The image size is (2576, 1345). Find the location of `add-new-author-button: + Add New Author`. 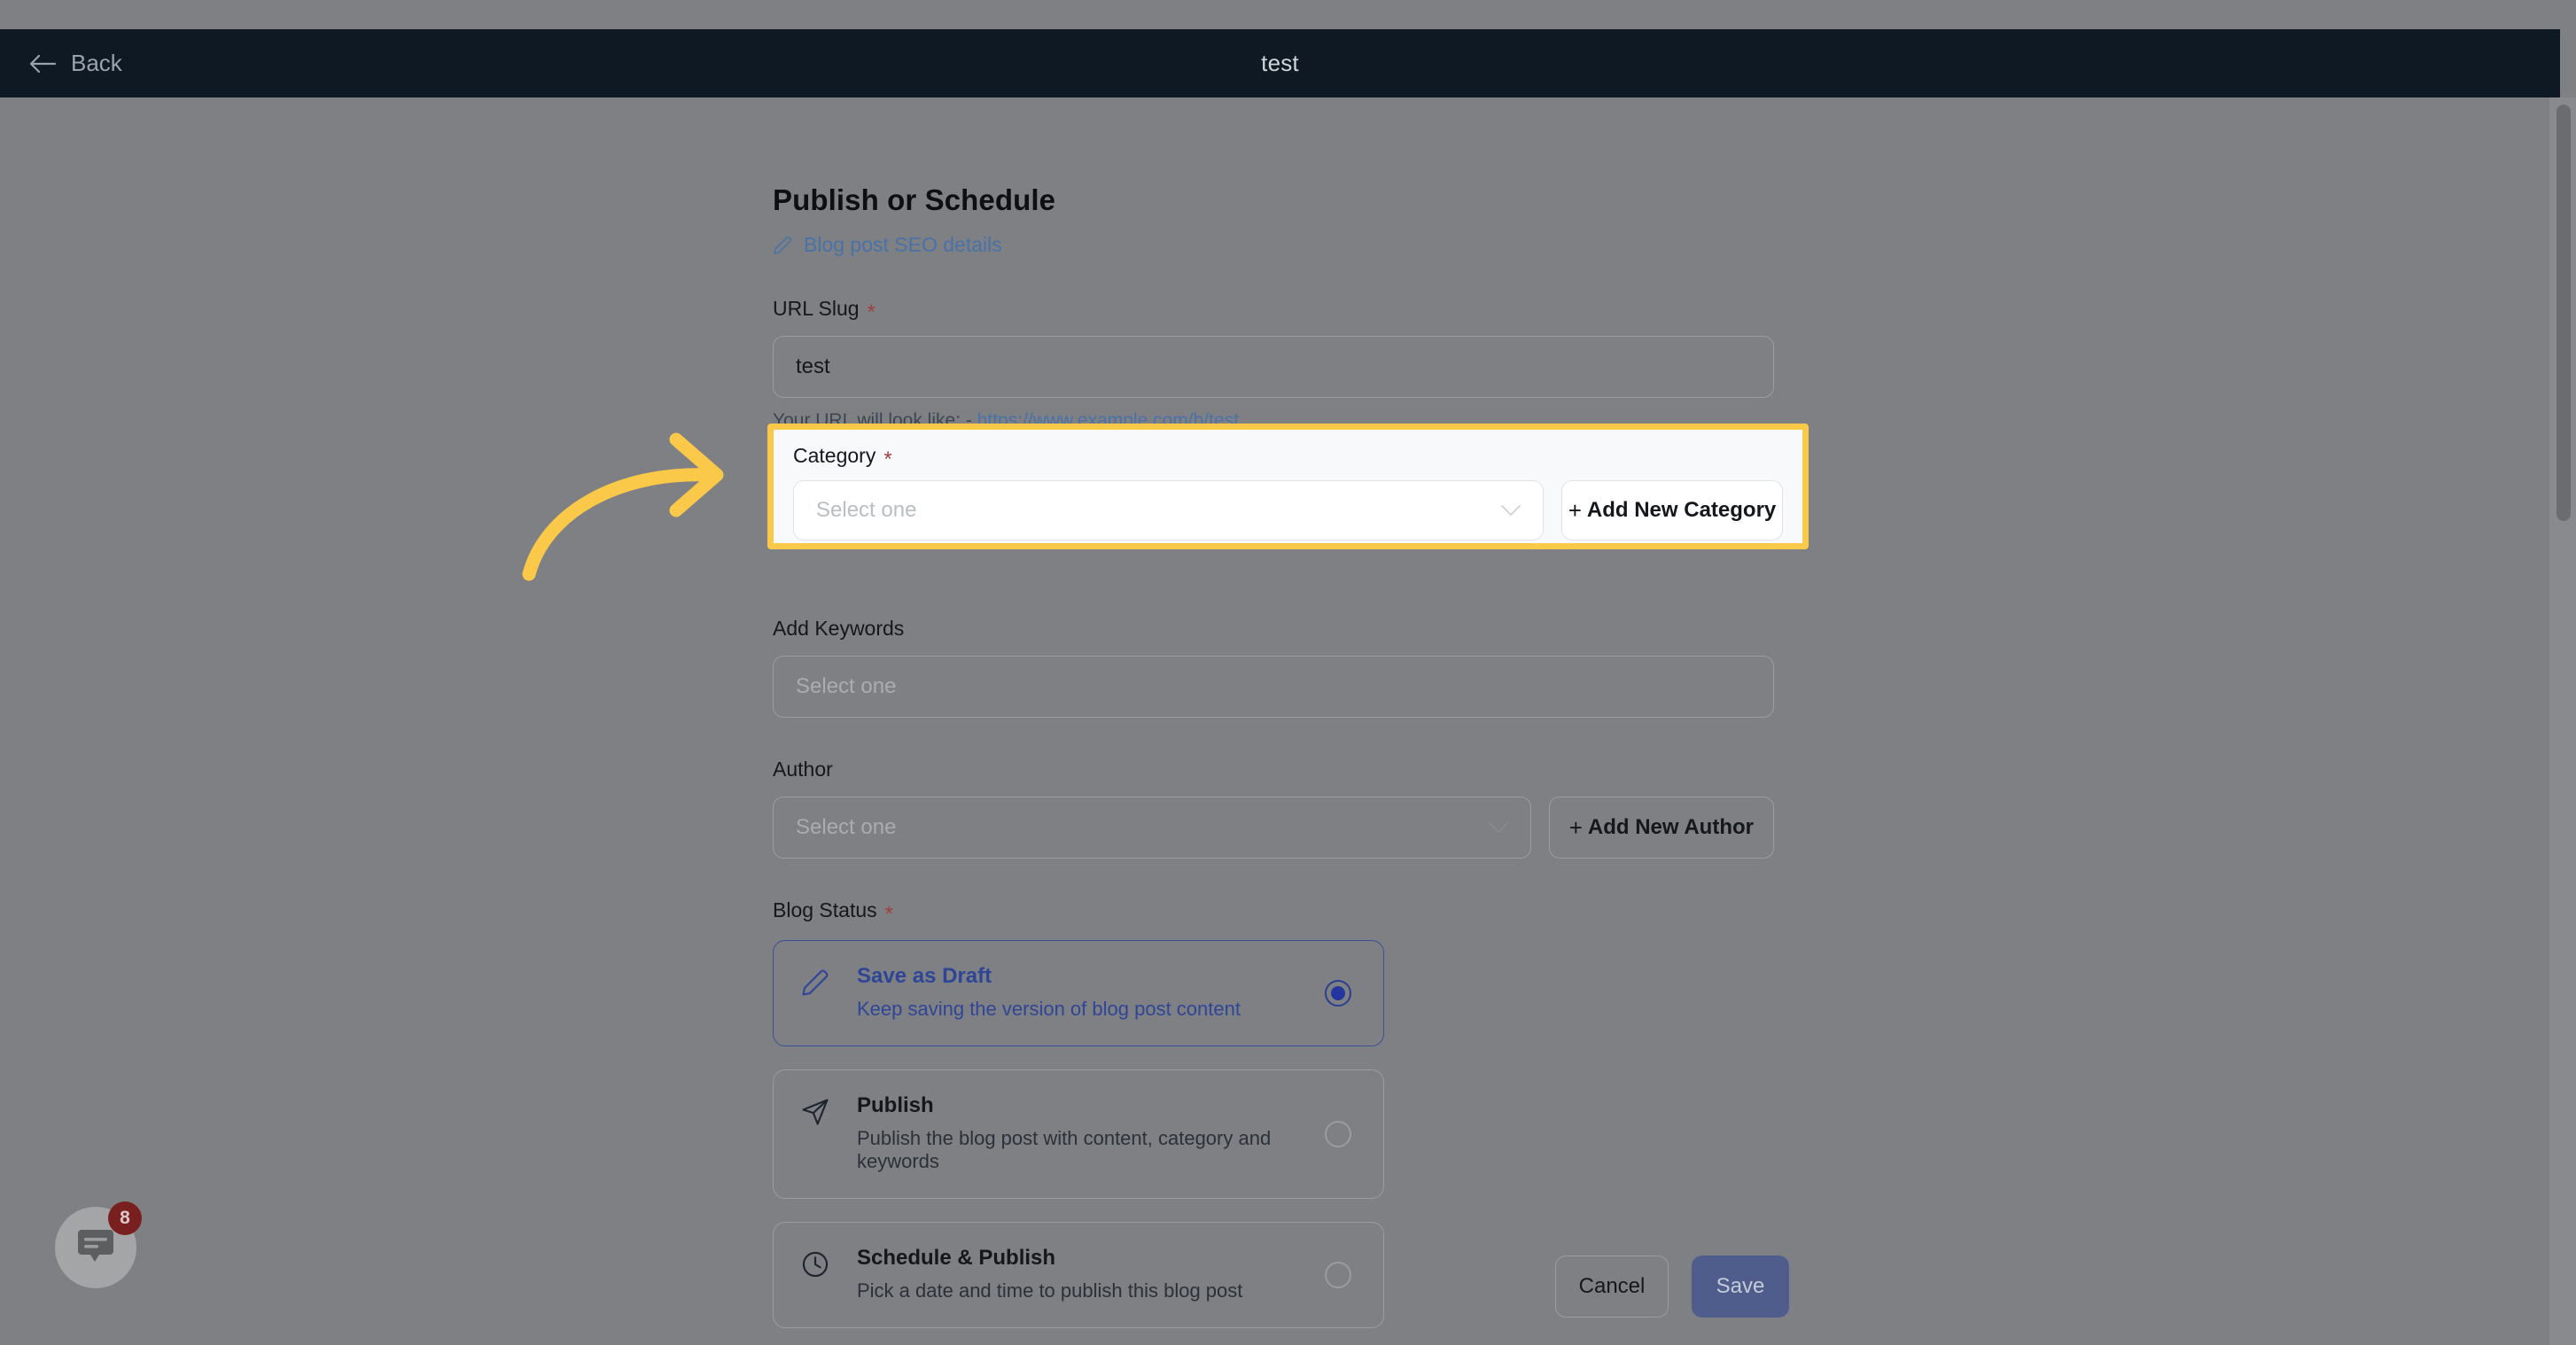

add-new-author-button: + Add New Author is located at coordinates (1661, 828).